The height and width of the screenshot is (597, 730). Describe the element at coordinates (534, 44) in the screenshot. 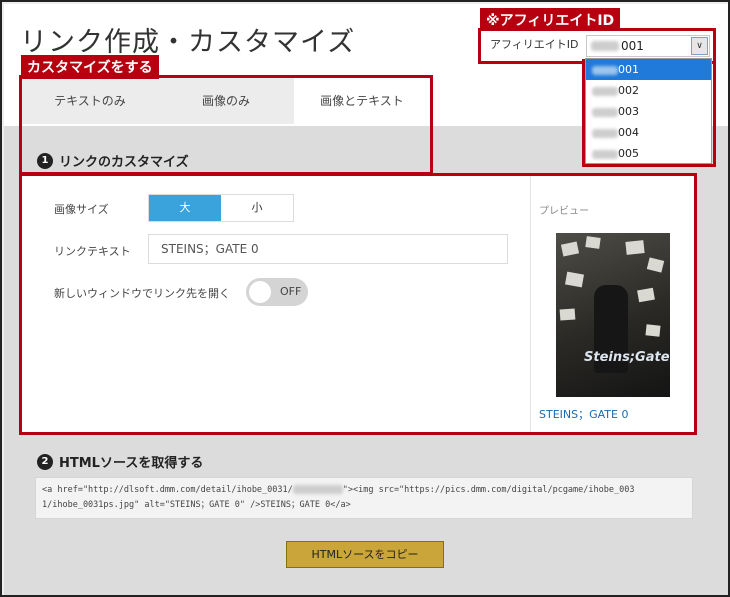

I see `affiliate-id-label: アフィリエイトID` at that location.